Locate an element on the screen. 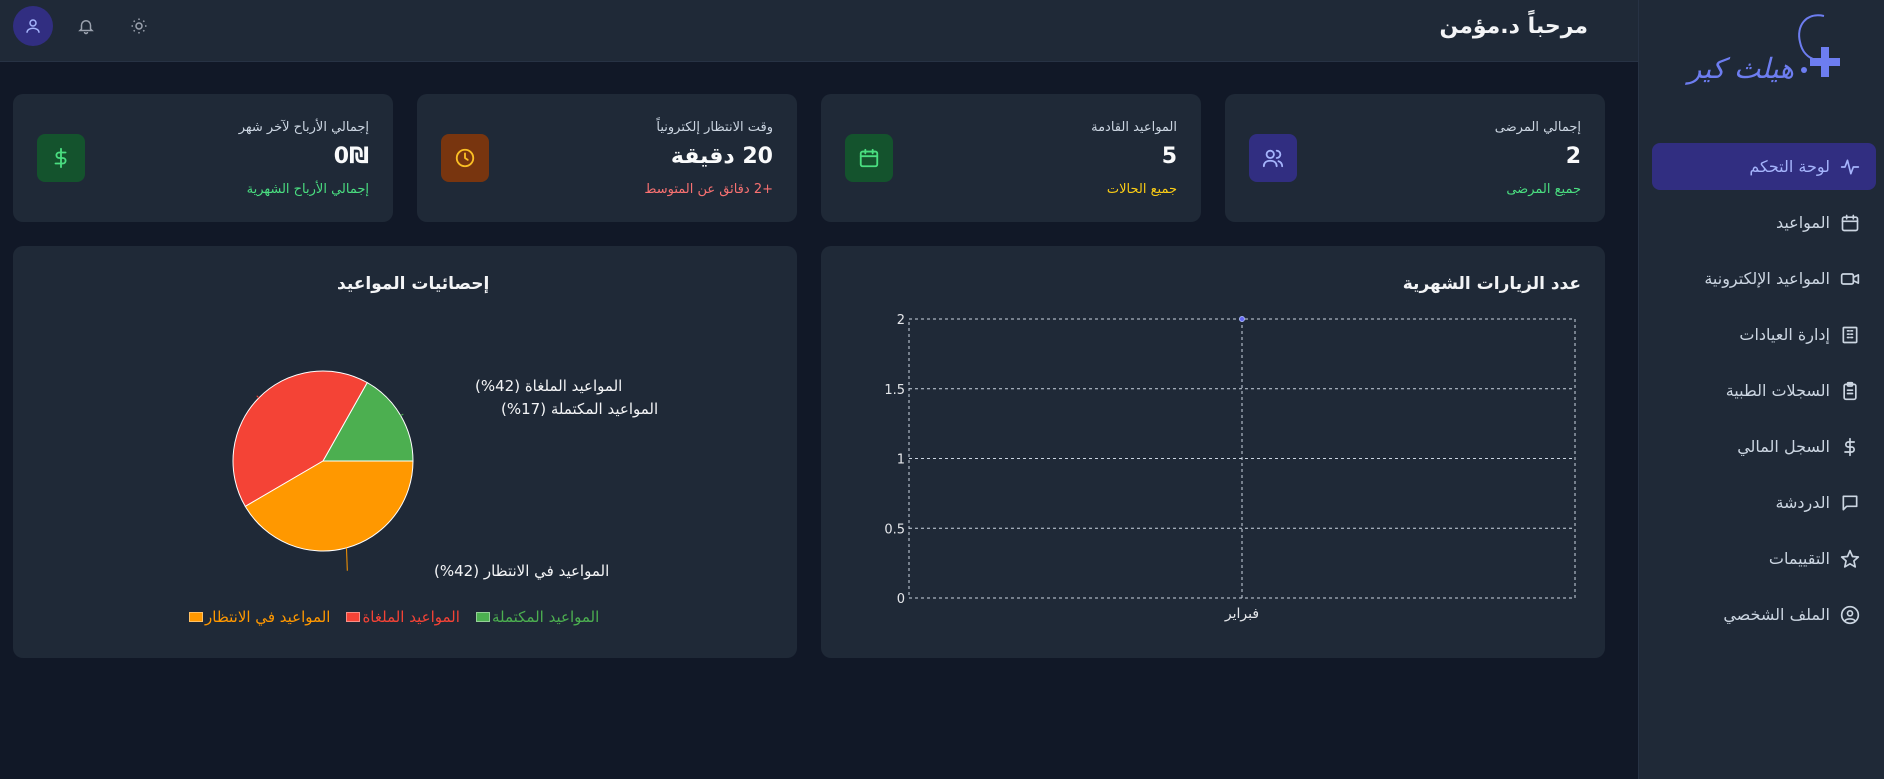 The height and width of the screenshot is (779, 1884). stat-subtext: +2 دقائق عن المتوسط is located at coordinates (708, 189).